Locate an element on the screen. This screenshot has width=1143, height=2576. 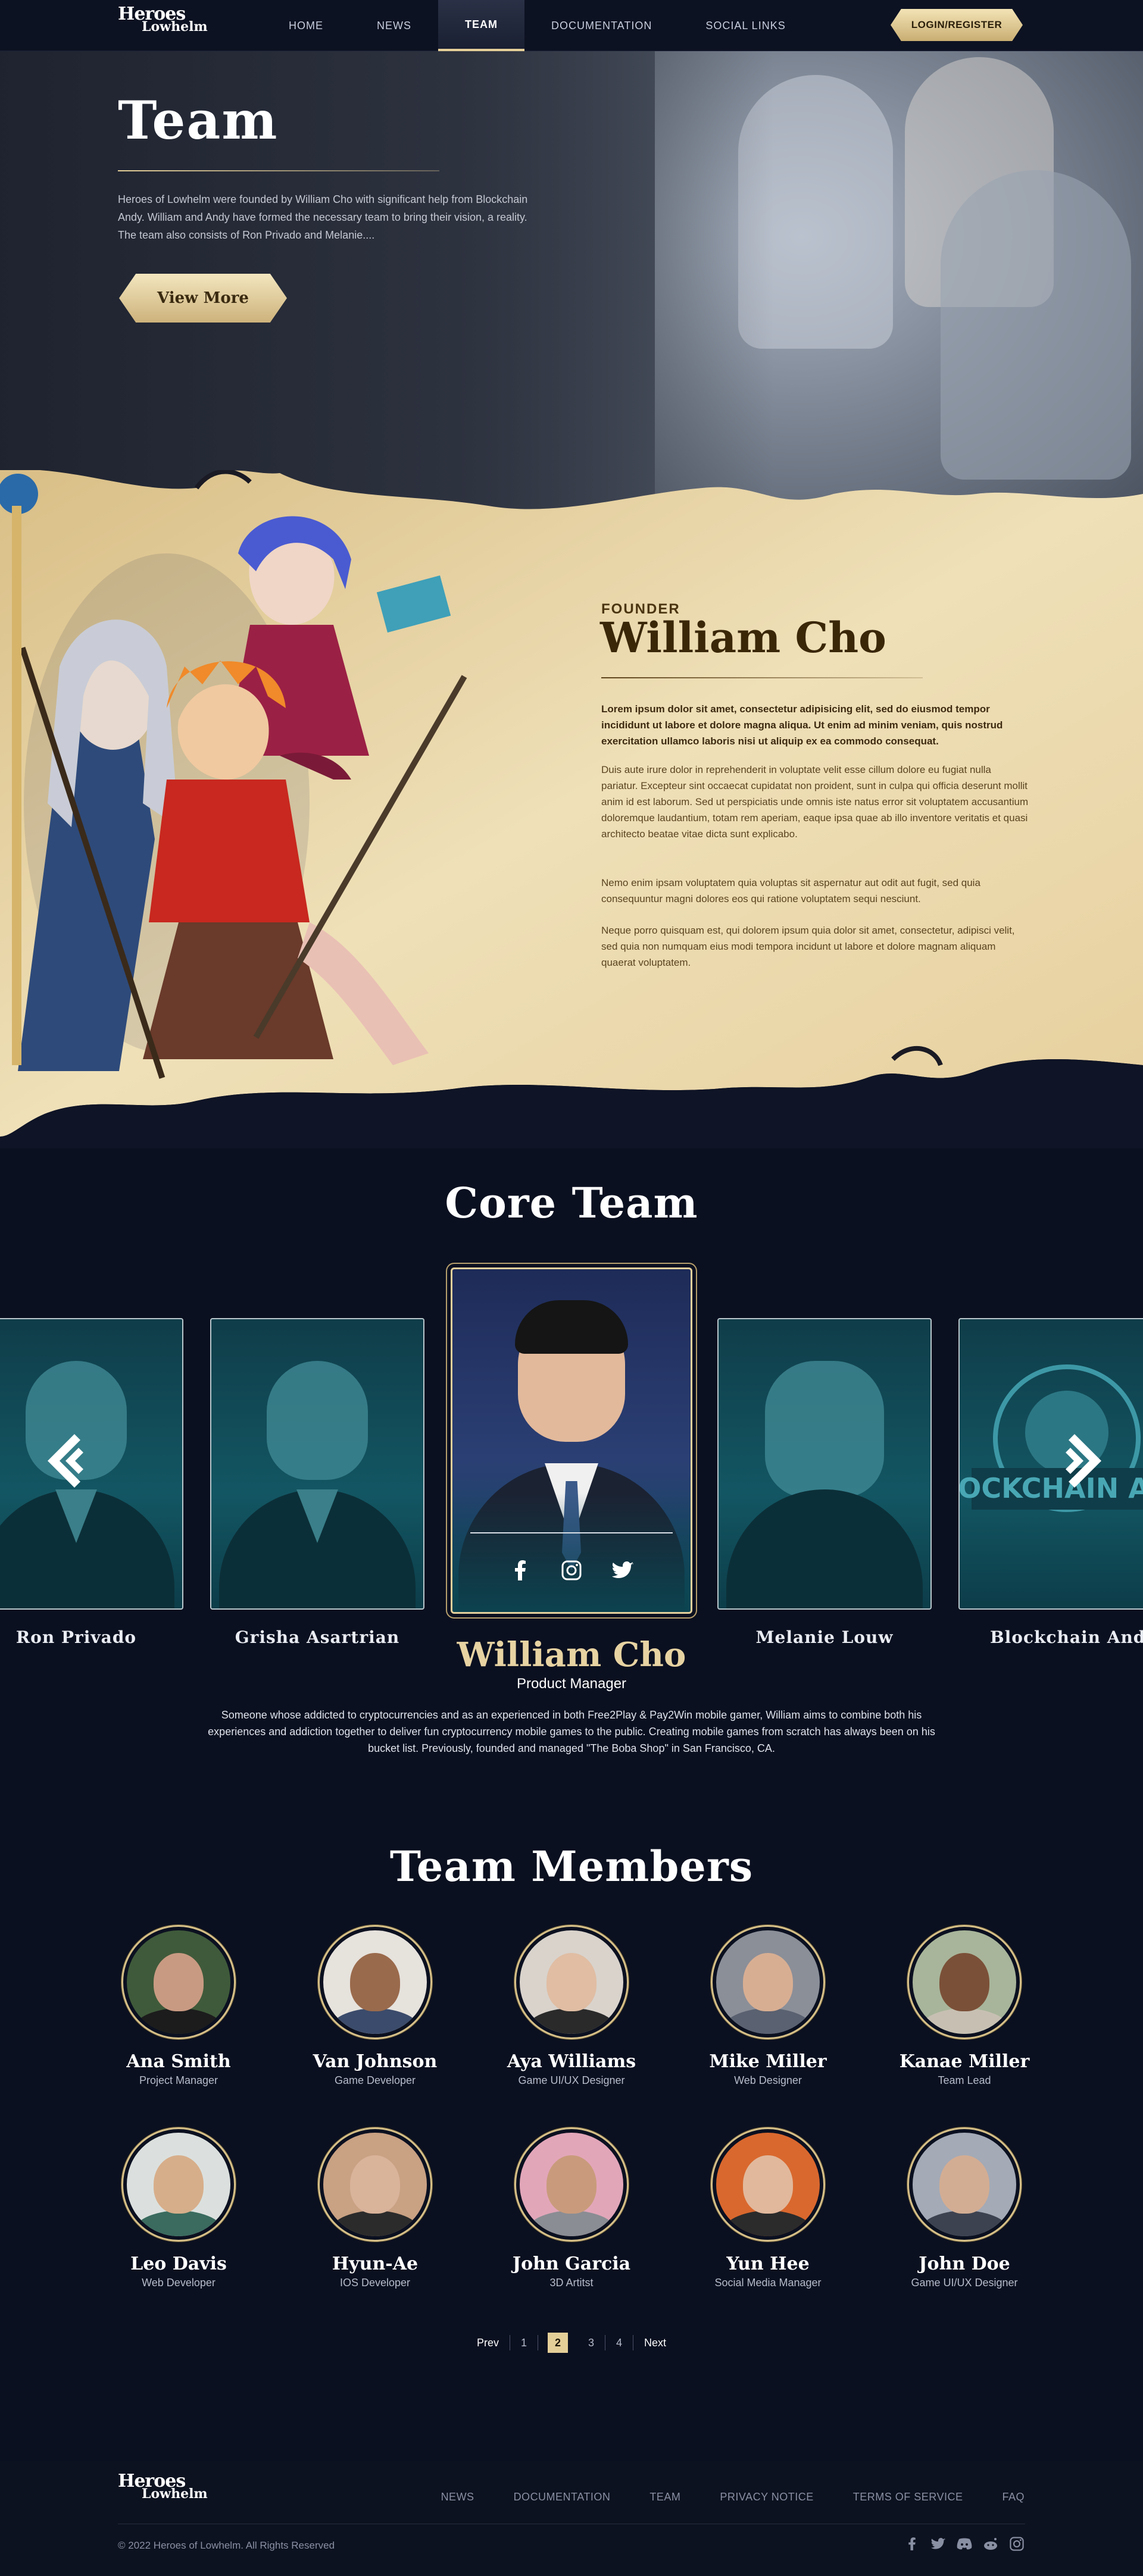
portrait-body is located at coordinates (824, 1548).